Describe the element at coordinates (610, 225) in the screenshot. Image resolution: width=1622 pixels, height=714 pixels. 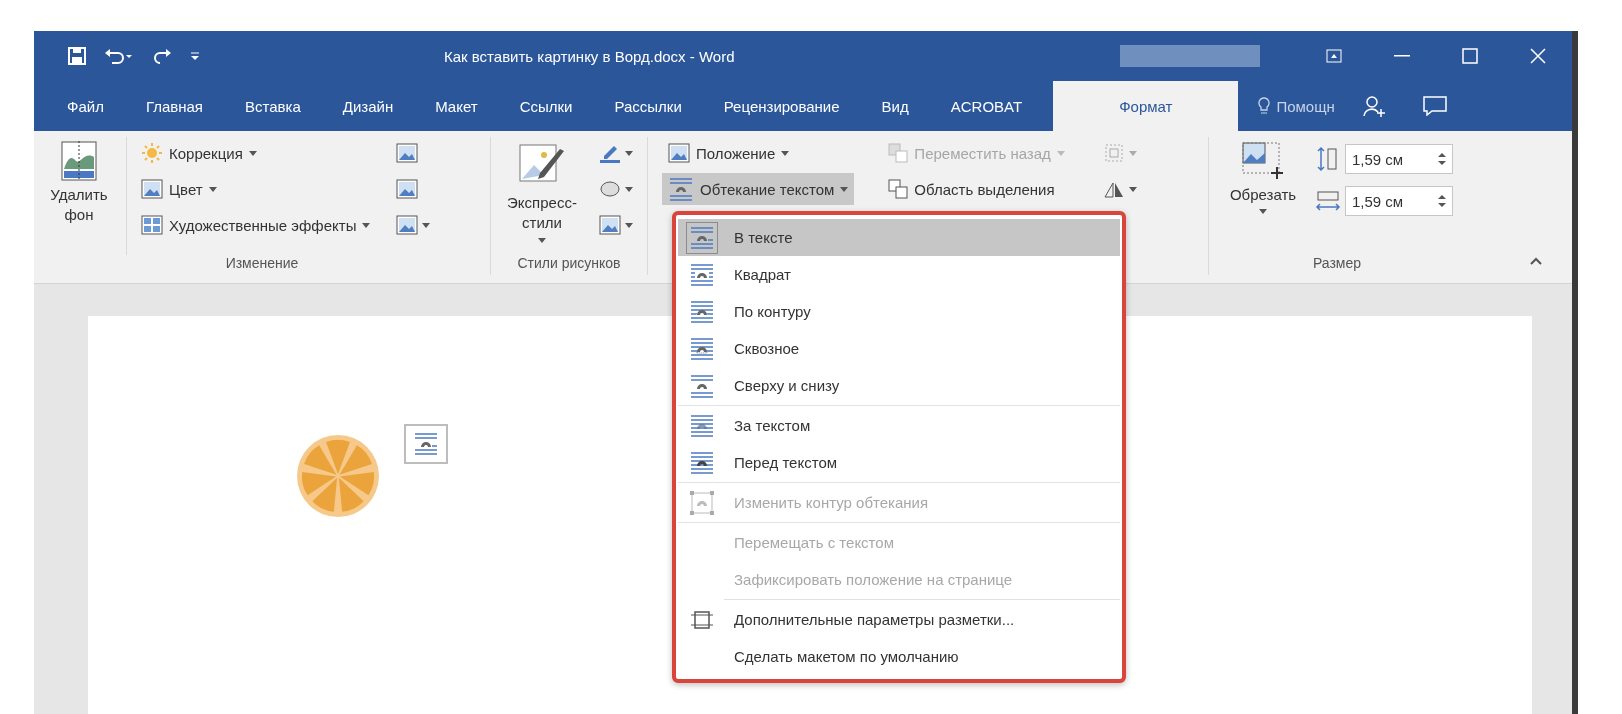
I see `picture-layout-icon` at that location.